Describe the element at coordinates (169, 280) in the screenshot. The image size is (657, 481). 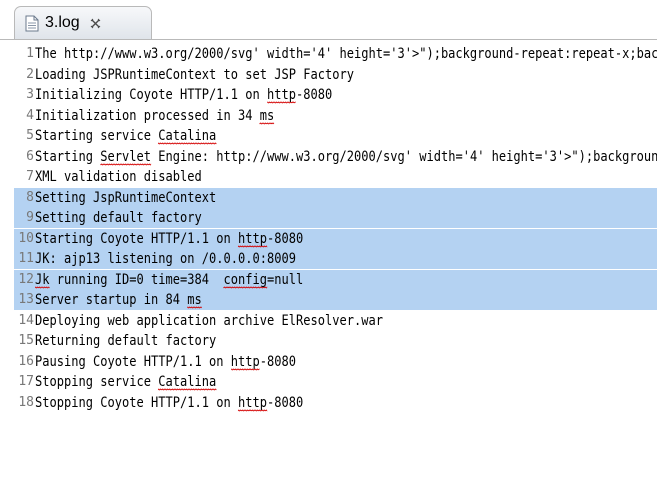
I see `line-text: Jk running ID=0 time=384 config=null` at that location.